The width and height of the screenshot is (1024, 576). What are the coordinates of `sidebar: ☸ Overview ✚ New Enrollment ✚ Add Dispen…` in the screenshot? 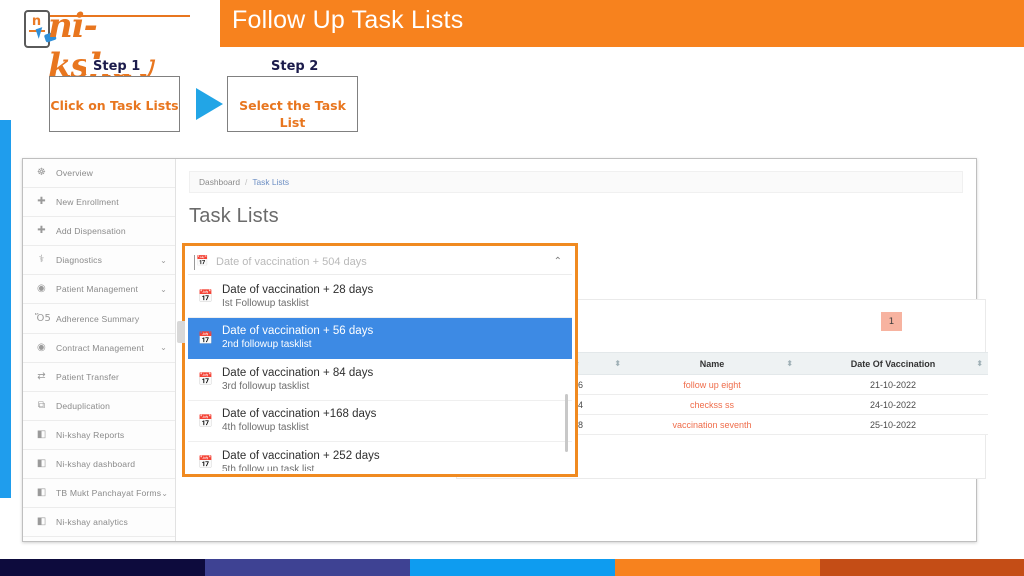 It's located at (99, 350).